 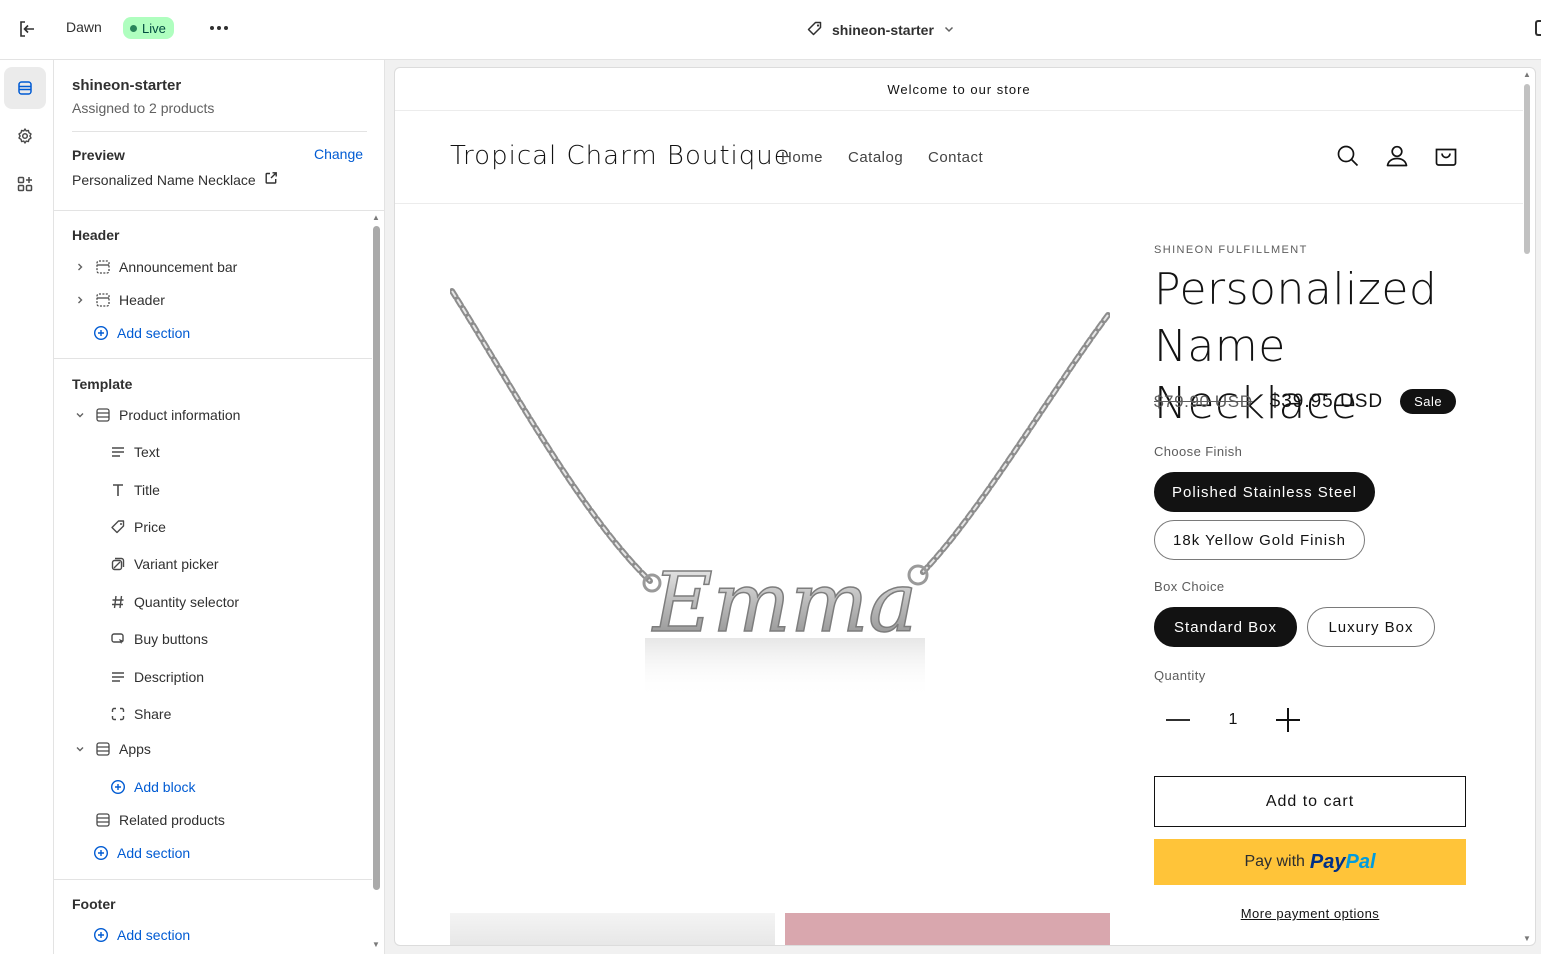 I want to click on template-group-heading: Template, so click(x=102, y=384).